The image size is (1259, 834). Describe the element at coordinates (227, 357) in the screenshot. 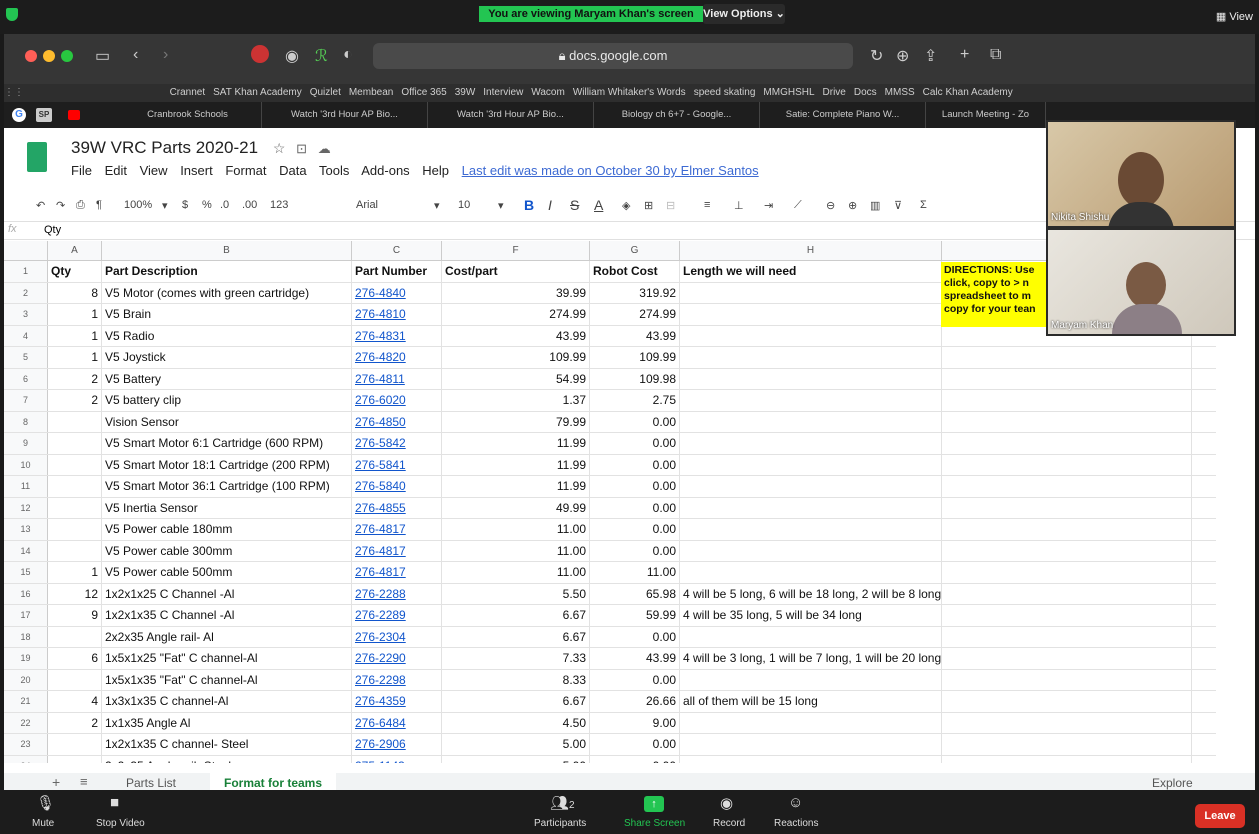

I see `cell-desc: V5 Joystick` at that location.